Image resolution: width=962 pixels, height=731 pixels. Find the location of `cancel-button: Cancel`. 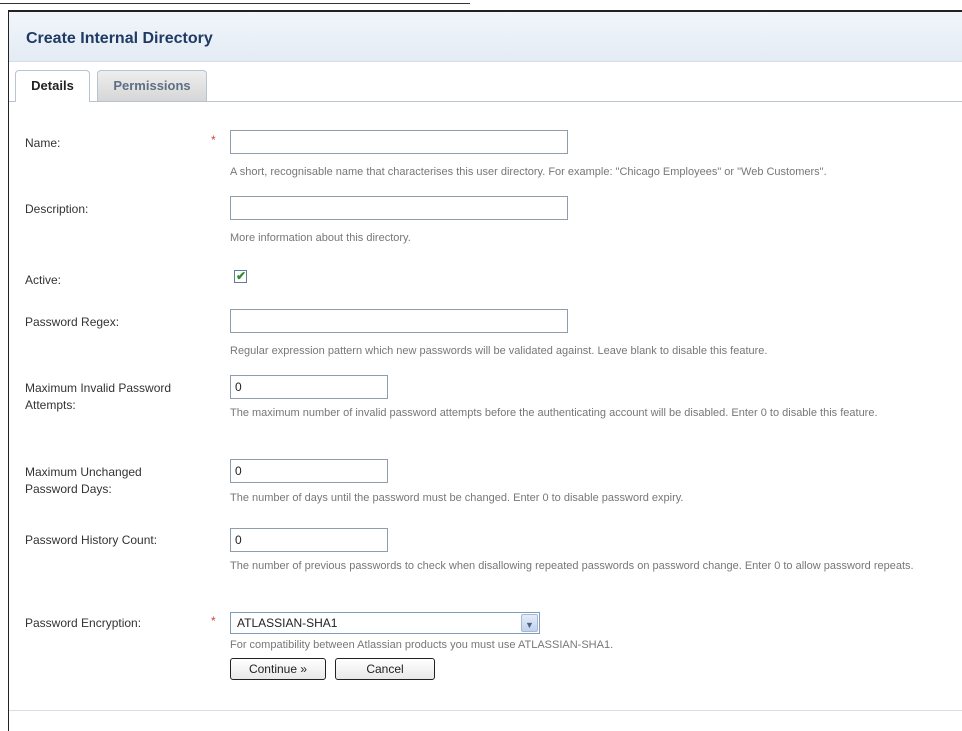

cancel-button: Cancel is located at coordinates (385, 669).